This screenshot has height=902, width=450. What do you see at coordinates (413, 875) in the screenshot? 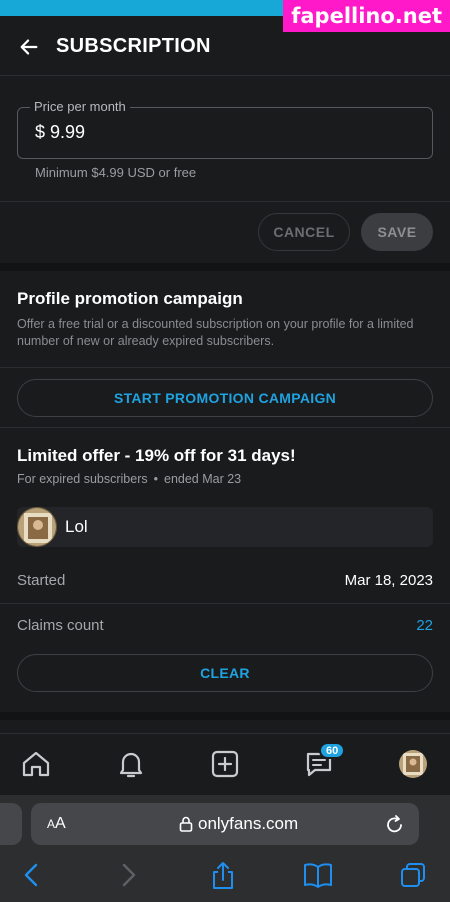
I see `tabs-icon` at bounding box center [413, 875].